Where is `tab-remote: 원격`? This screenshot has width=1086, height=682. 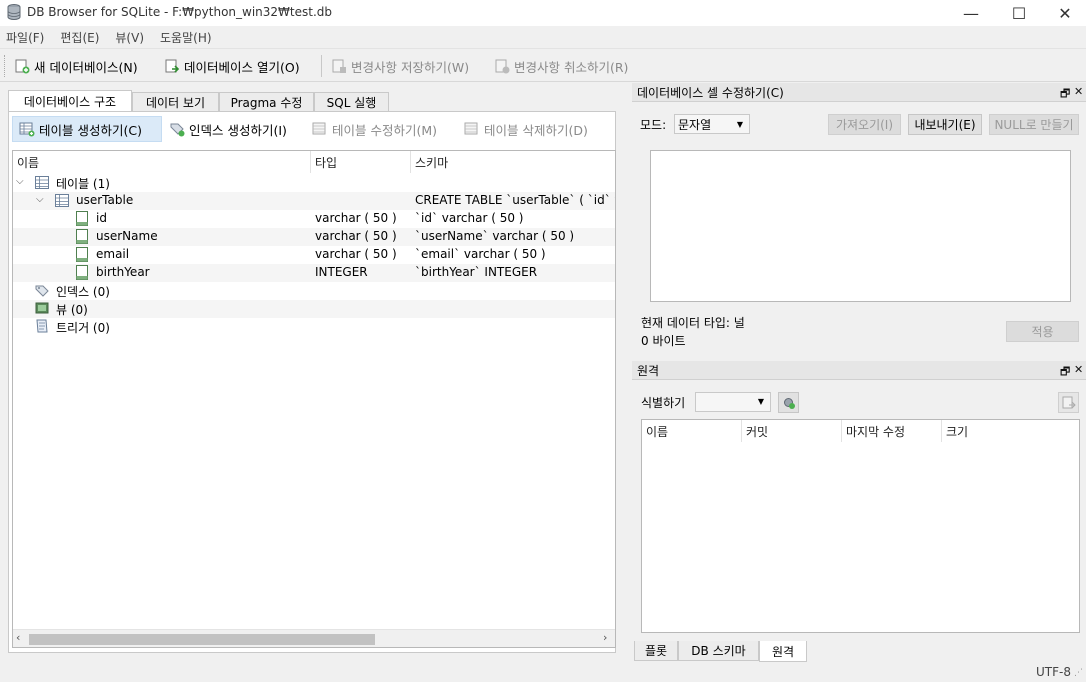 tab-remote: 원격 is located at coordinates (783, 651).